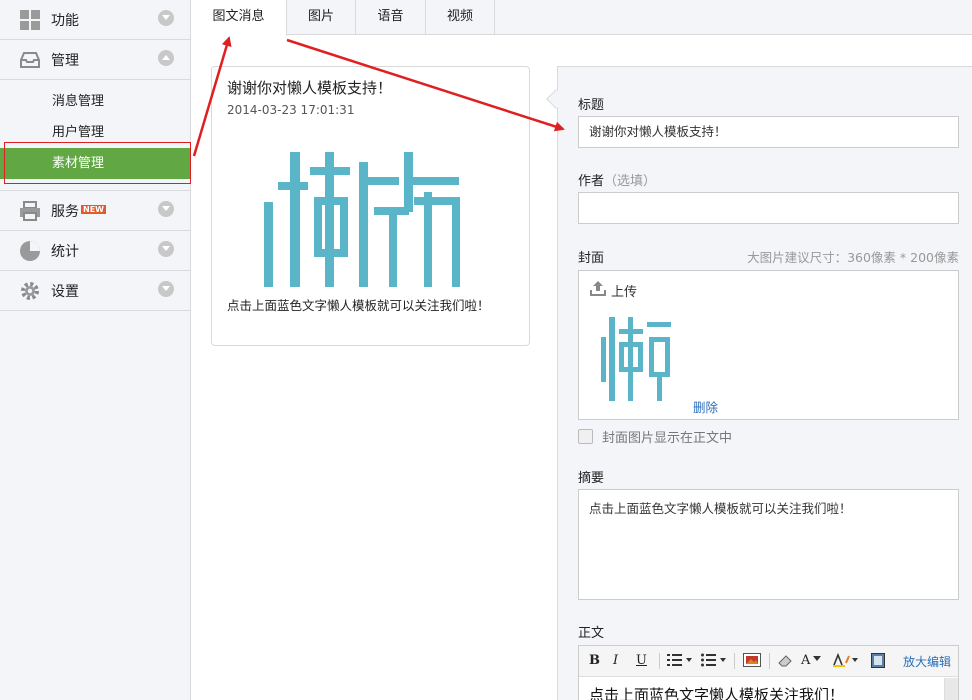  What do you see at coordinates (95, 101) in the screenshot?
I see `sidebar-item-messages: 消息管理` at bounding box center [95, 101].